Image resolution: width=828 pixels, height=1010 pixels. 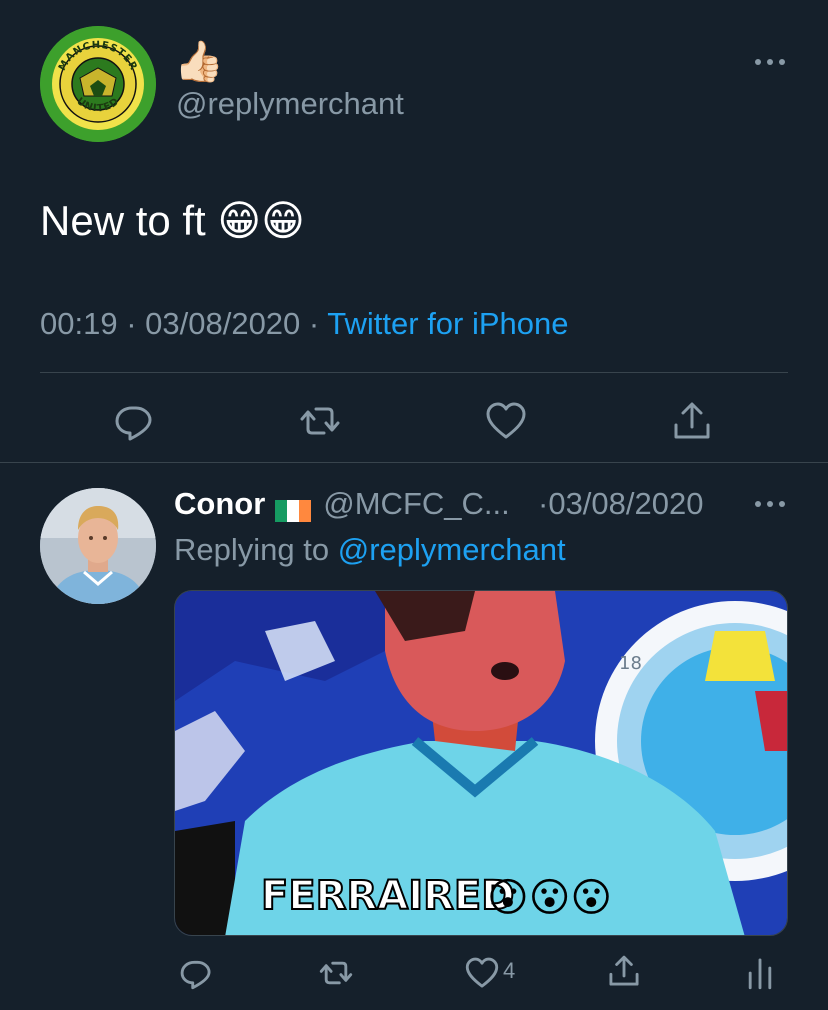 I want to click on reply-date-group: ·03/08/2020, so click(x=620, y=504).